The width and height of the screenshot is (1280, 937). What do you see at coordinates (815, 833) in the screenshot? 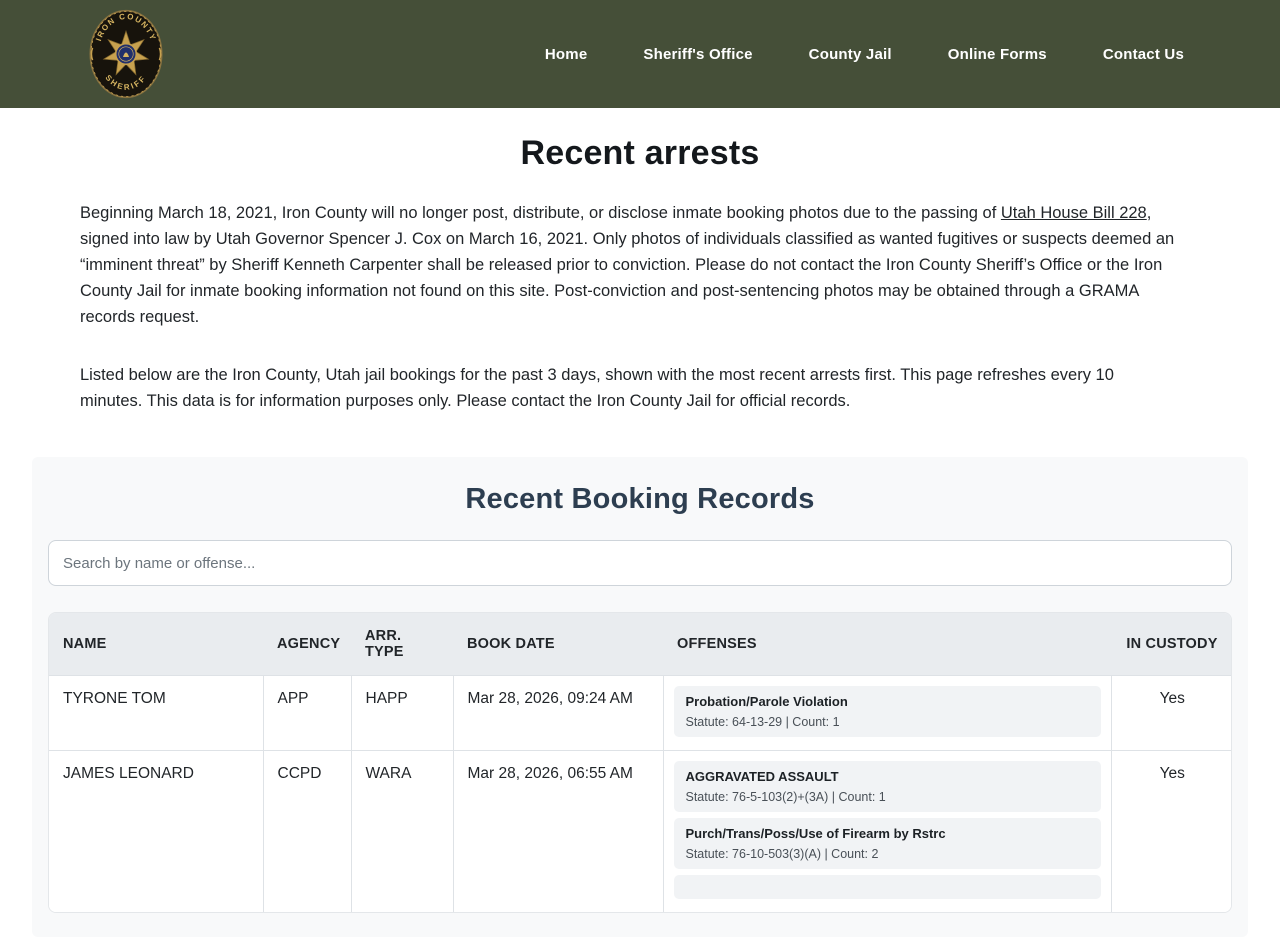
I see `offense-title: Purch/Trans/Poss/Use of Firearm by Rstrc` at bounding box center [815, 833].